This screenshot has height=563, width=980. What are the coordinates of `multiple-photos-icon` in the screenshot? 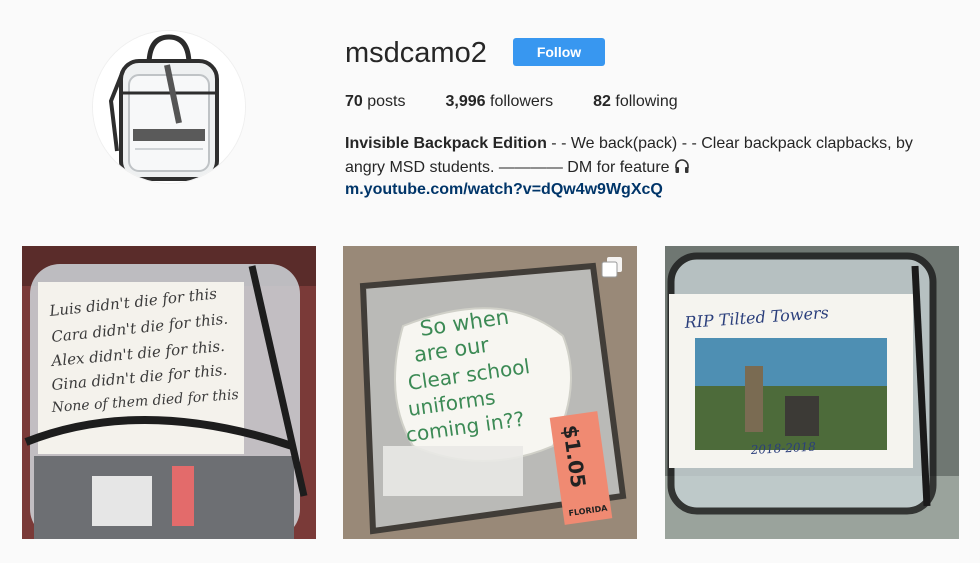 It's located at (611, 267).